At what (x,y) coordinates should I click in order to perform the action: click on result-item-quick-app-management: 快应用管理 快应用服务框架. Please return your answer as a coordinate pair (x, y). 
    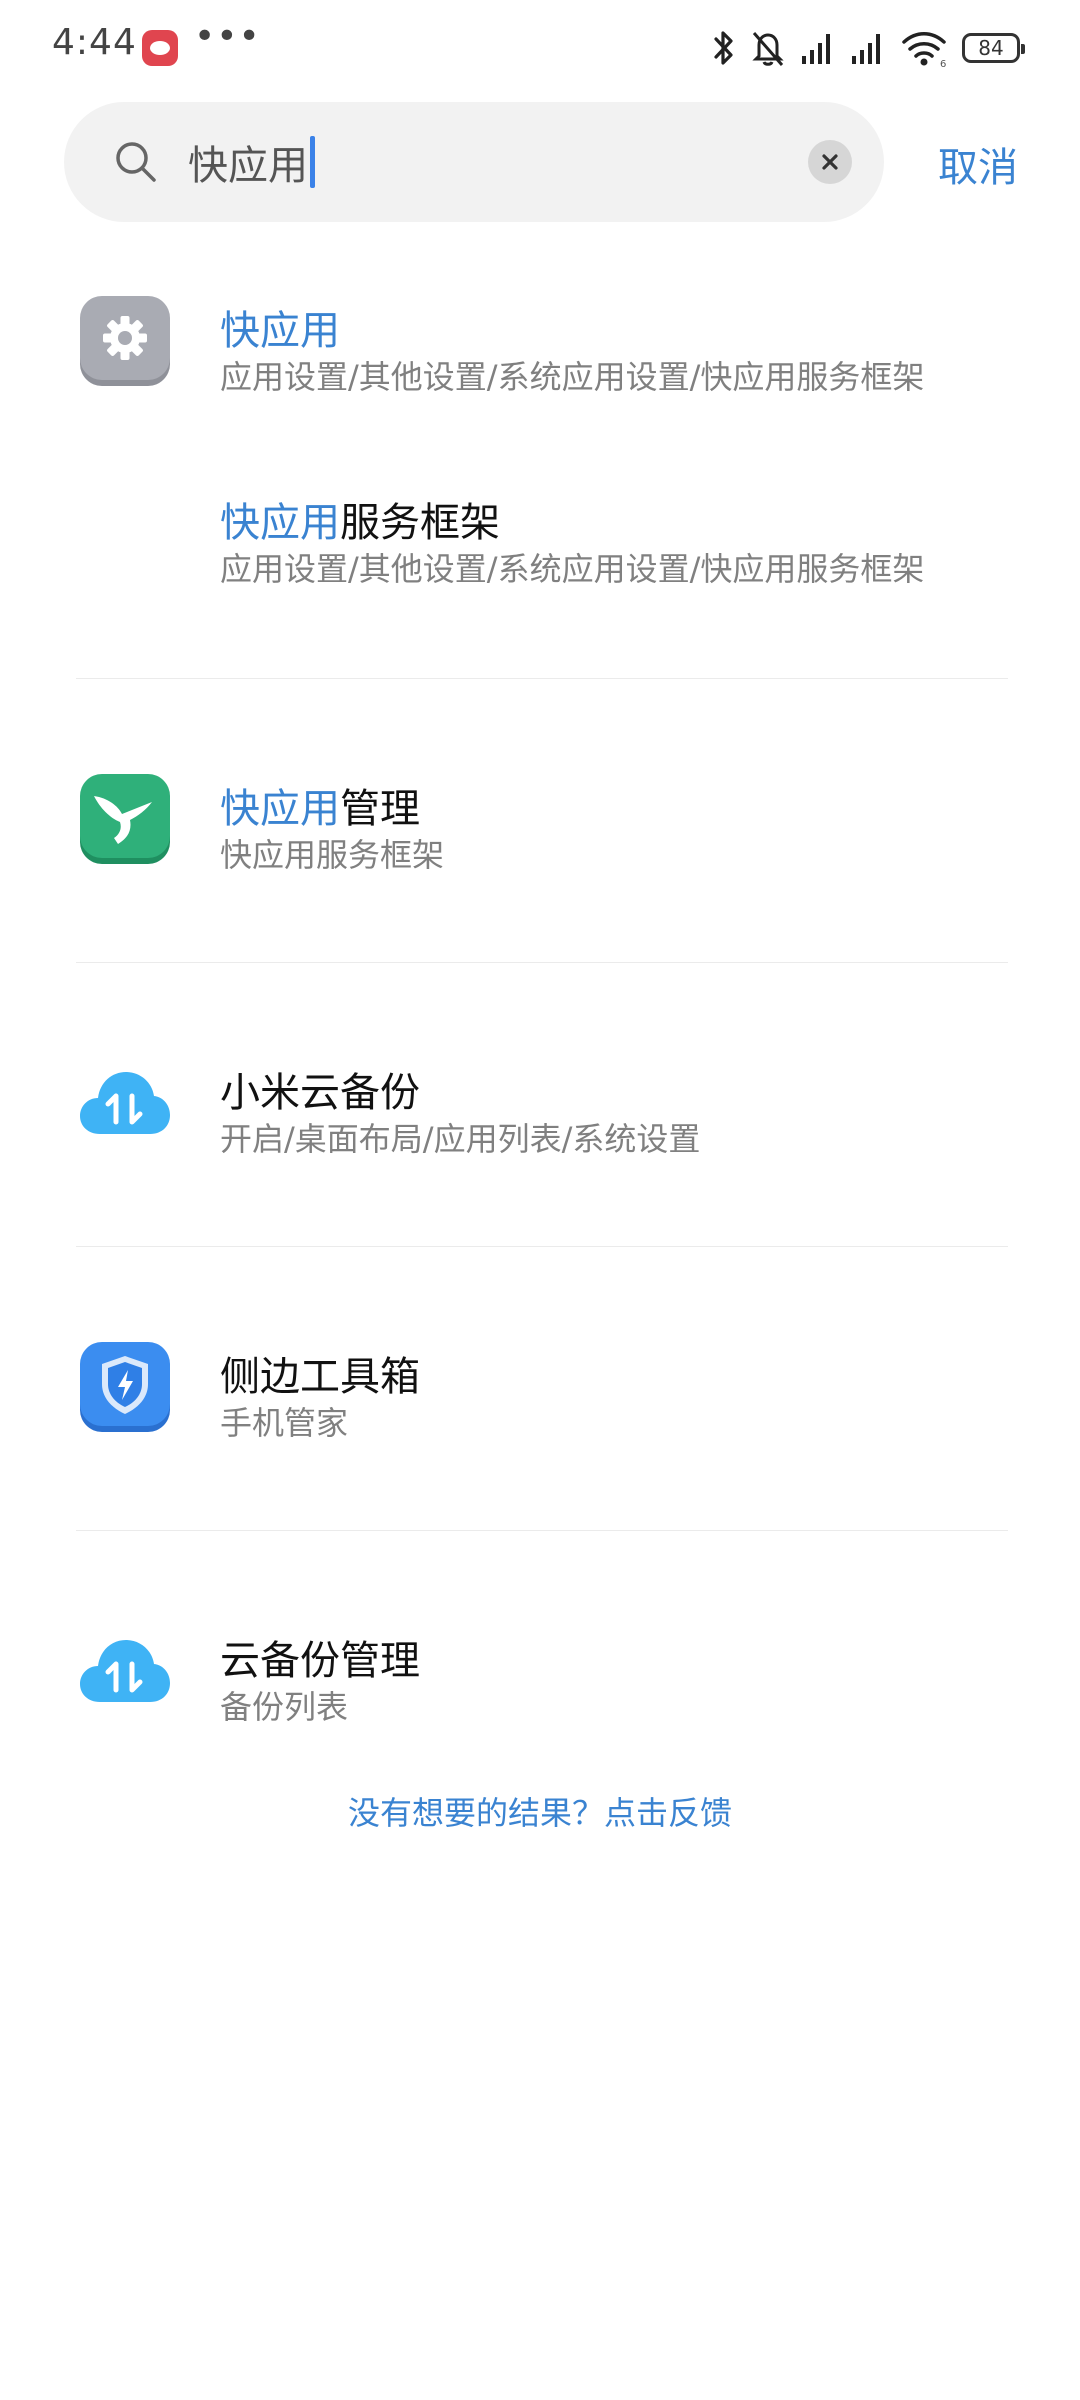
    Looking at the image, I should click on (540, 825).